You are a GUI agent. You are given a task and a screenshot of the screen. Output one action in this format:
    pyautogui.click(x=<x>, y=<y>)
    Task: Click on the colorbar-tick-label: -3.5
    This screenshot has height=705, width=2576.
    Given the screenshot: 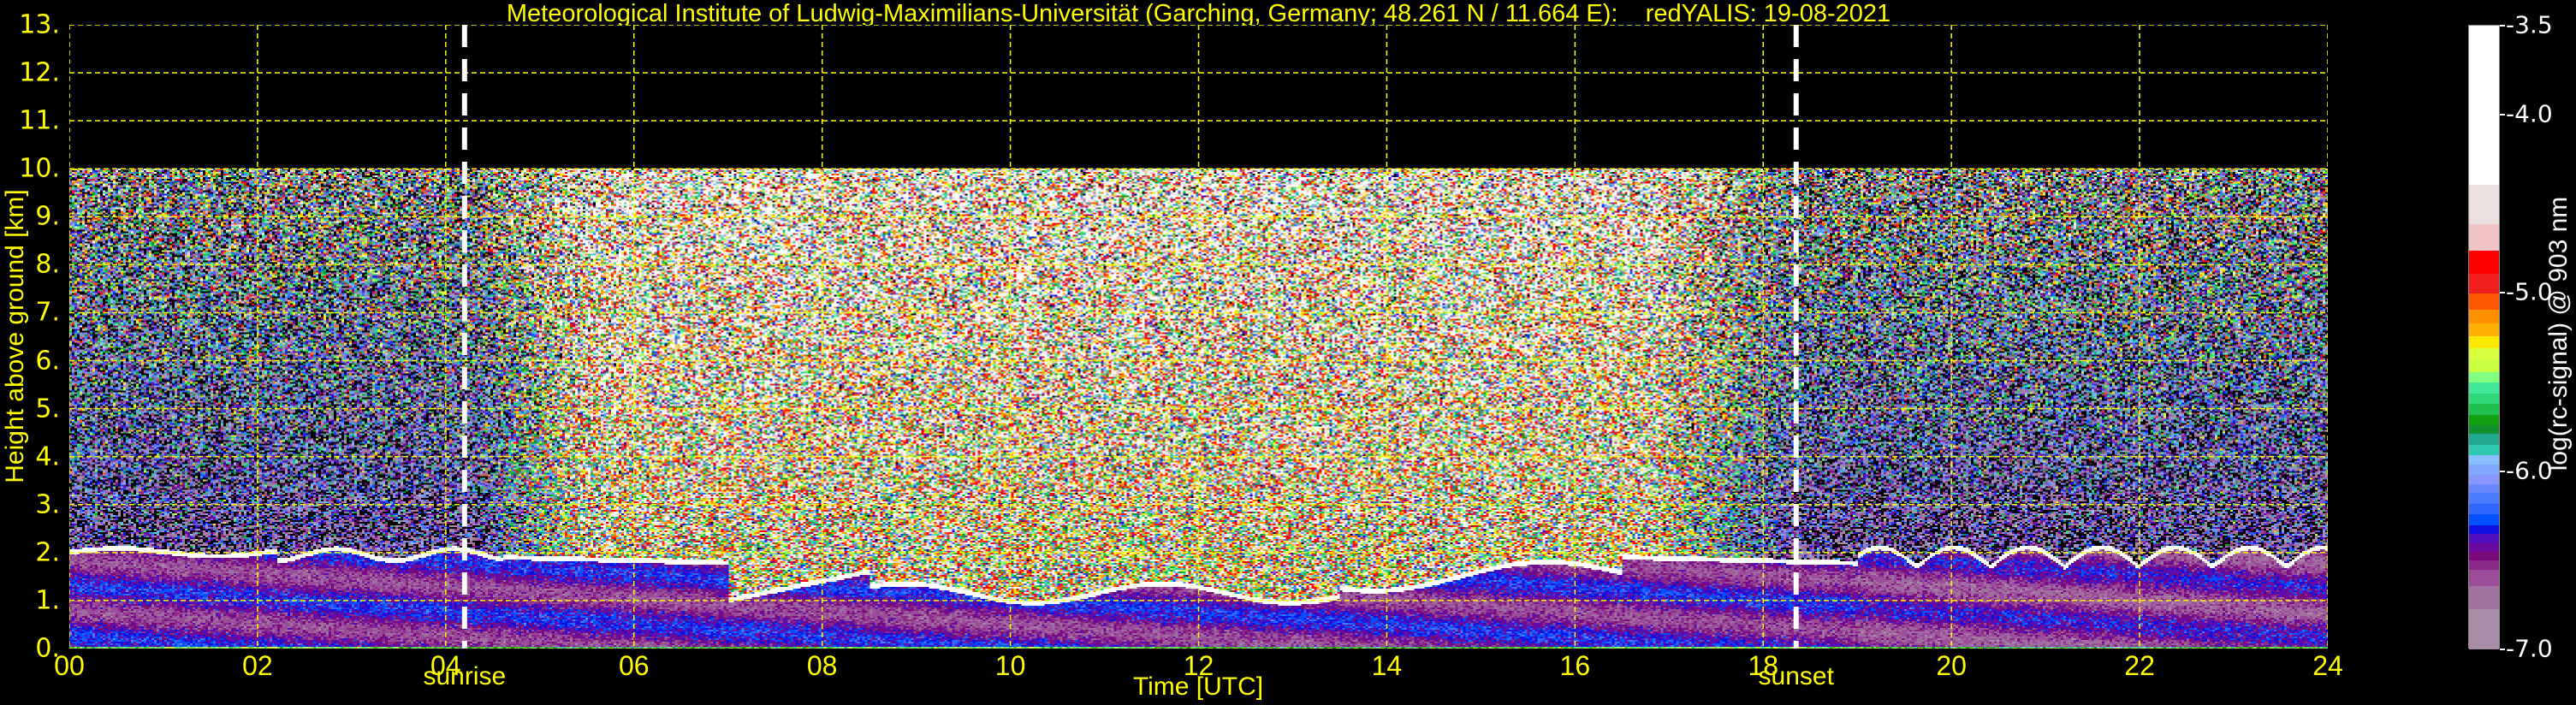 What is the action you would take?
    pyautogui.click(x=2529, y=24)
    